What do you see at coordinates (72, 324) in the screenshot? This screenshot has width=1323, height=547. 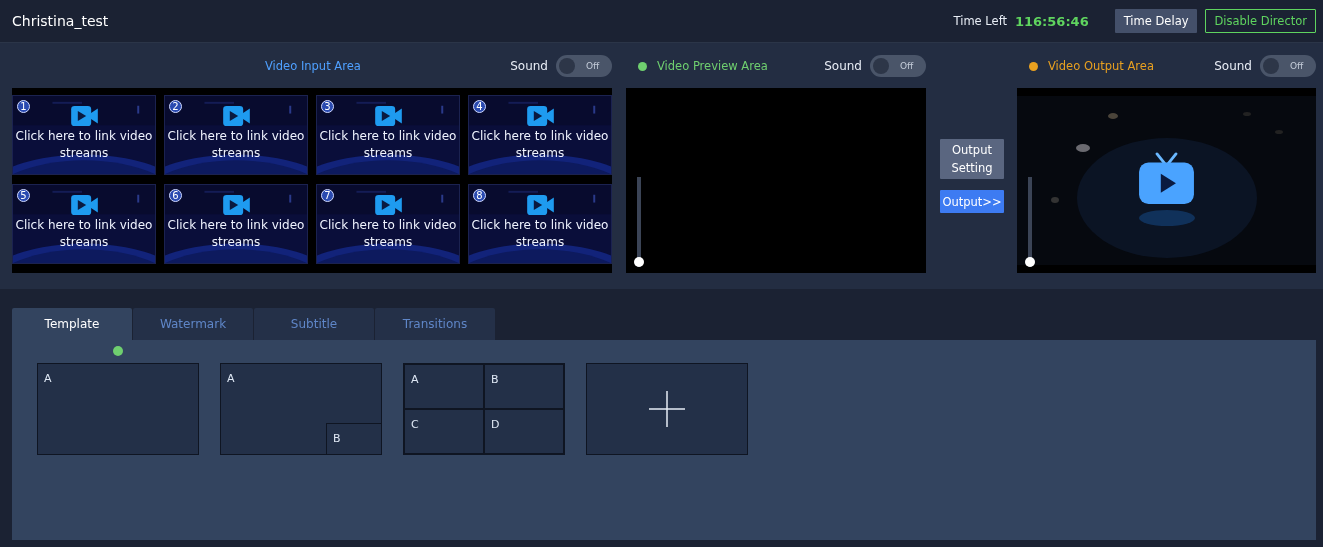 I see `tab: Template` at bounding box center [72, 324].